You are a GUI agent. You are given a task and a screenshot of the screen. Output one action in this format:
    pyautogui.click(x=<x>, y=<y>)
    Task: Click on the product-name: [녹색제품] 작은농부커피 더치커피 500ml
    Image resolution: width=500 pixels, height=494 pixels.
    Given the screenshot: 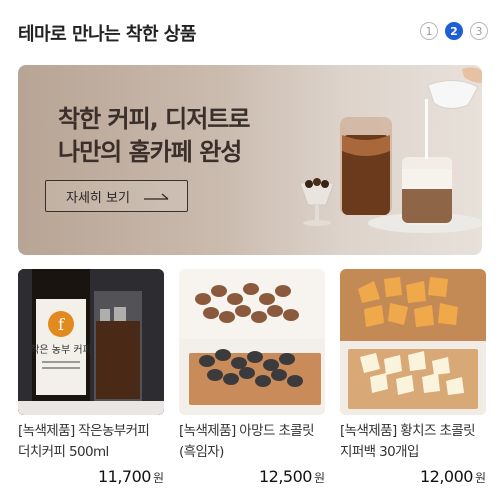 What is the action you would take?
    pyautogui.click(x=91, y=442)
    